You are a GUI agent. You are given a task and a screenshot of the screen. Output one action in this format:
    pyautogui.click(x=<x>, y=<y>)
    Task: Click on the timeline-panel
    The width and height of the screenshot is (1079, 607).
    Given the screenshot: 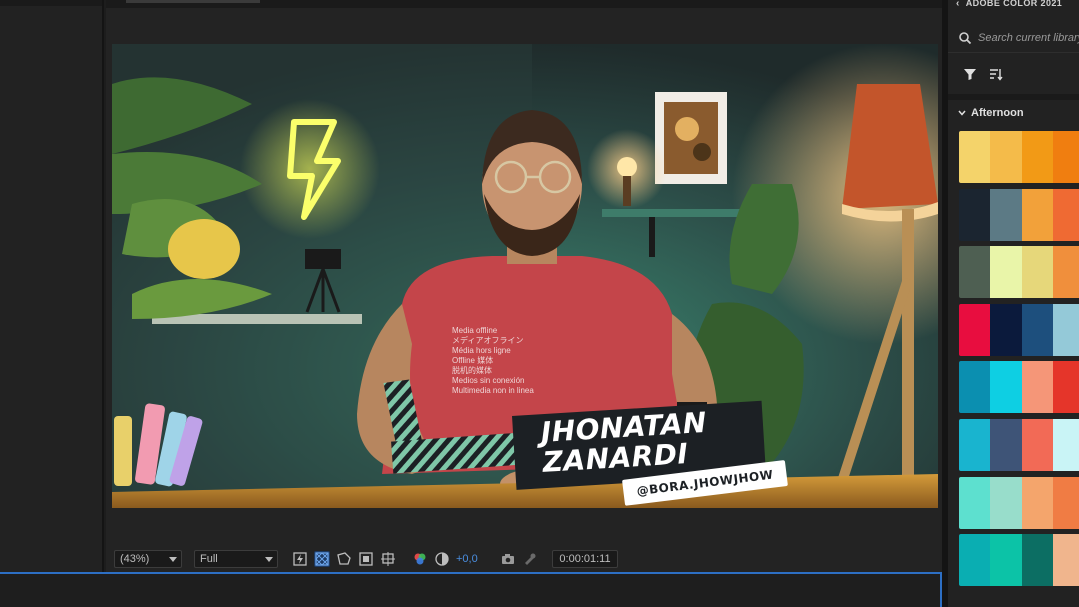 What is the action you would take?
    pyautogui.click(x=471, y=589)
    